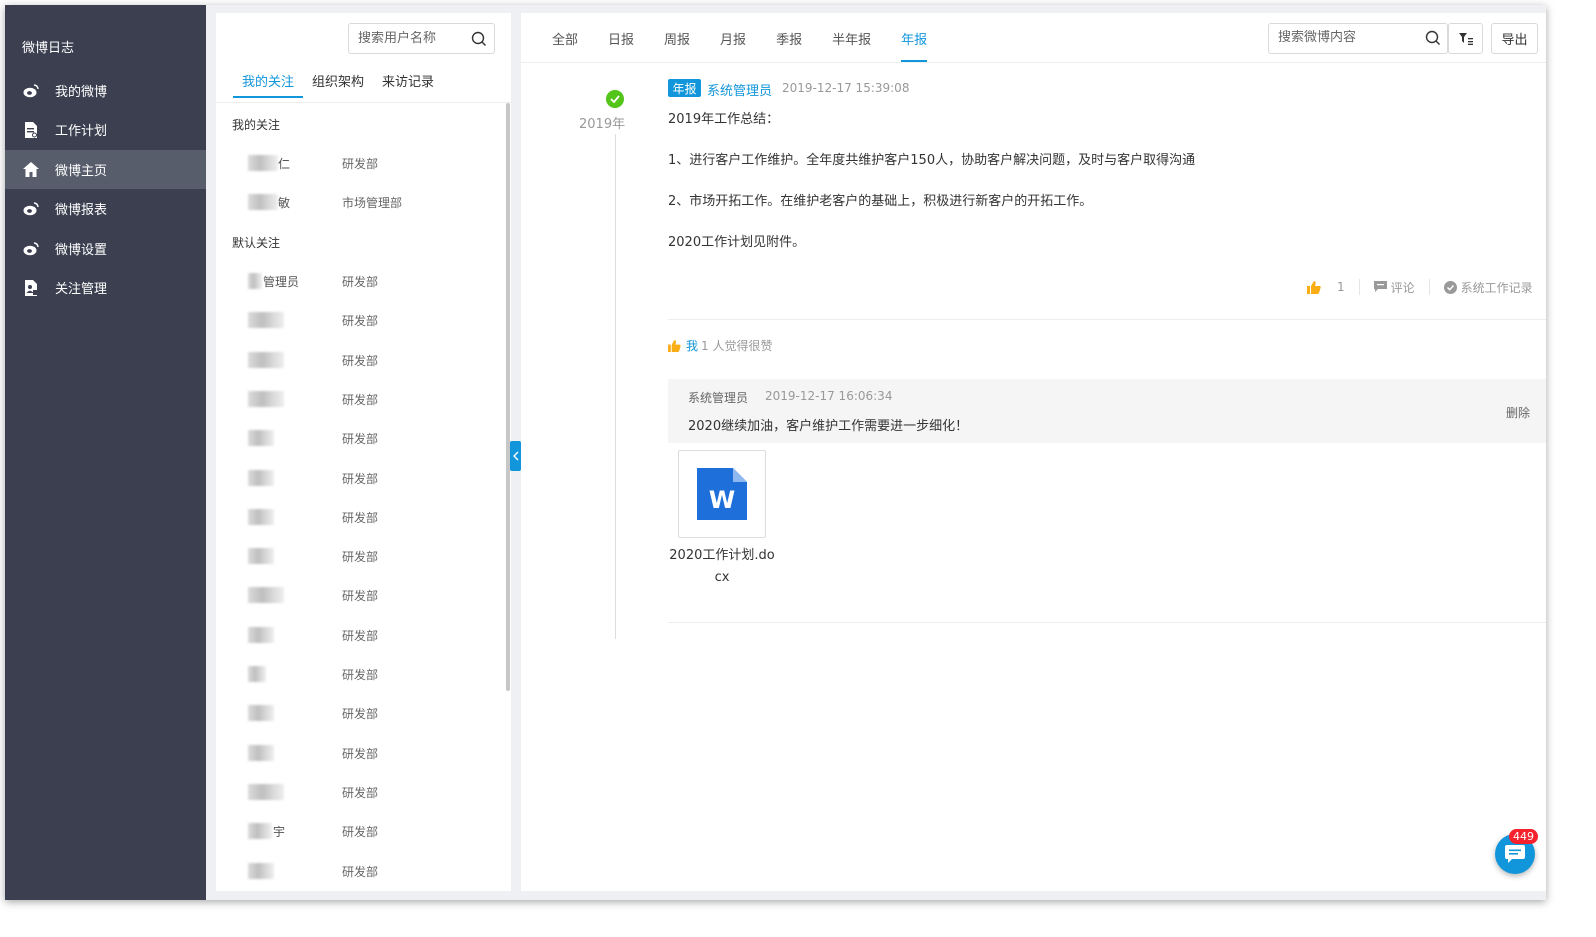 This screenshot has width=1596, height=937. I want to click on tab-all: 全部, so click(565, 37).